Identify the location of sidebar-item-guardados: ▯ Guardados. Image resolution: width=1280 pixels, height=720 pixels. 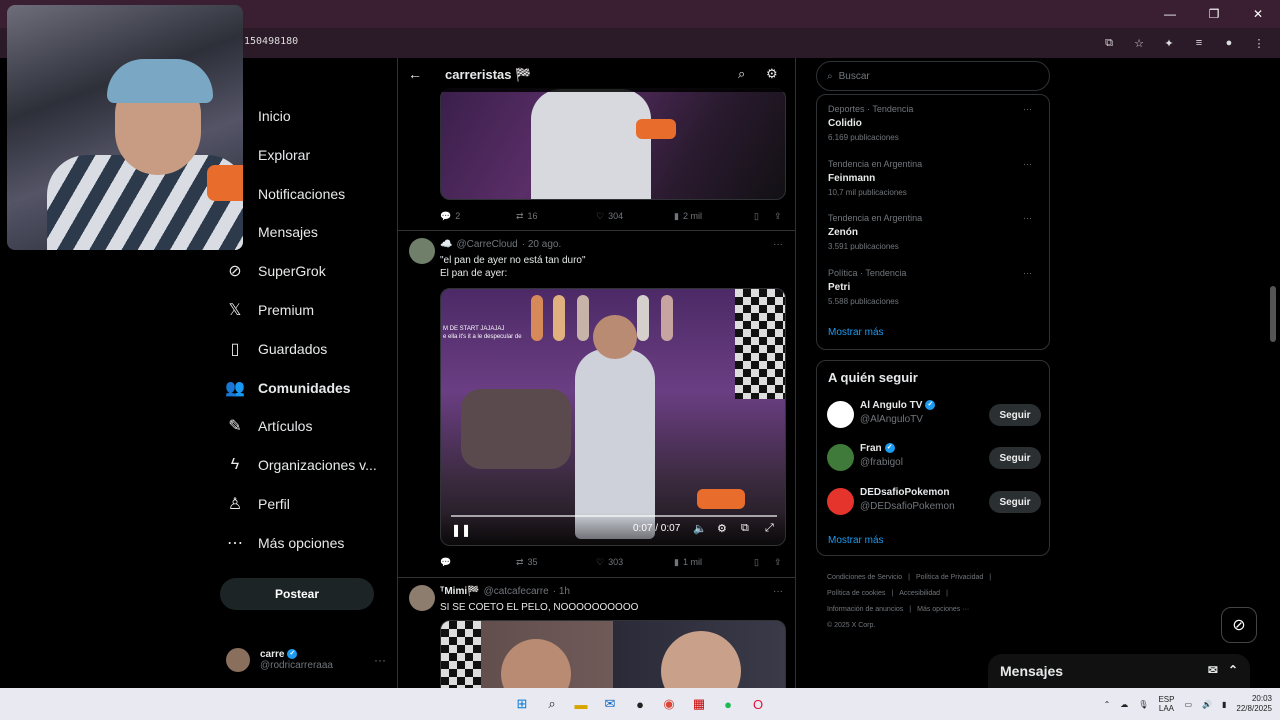
(277, 349).